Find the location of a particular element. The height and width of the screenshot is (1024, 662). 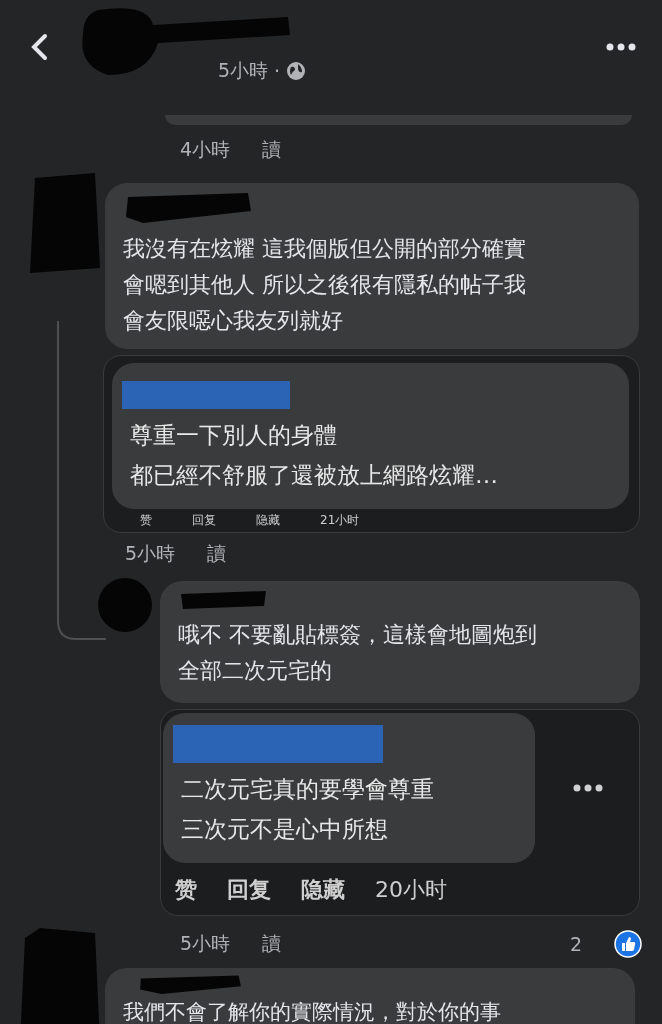

back-icon is located at coordinates (39, 47).